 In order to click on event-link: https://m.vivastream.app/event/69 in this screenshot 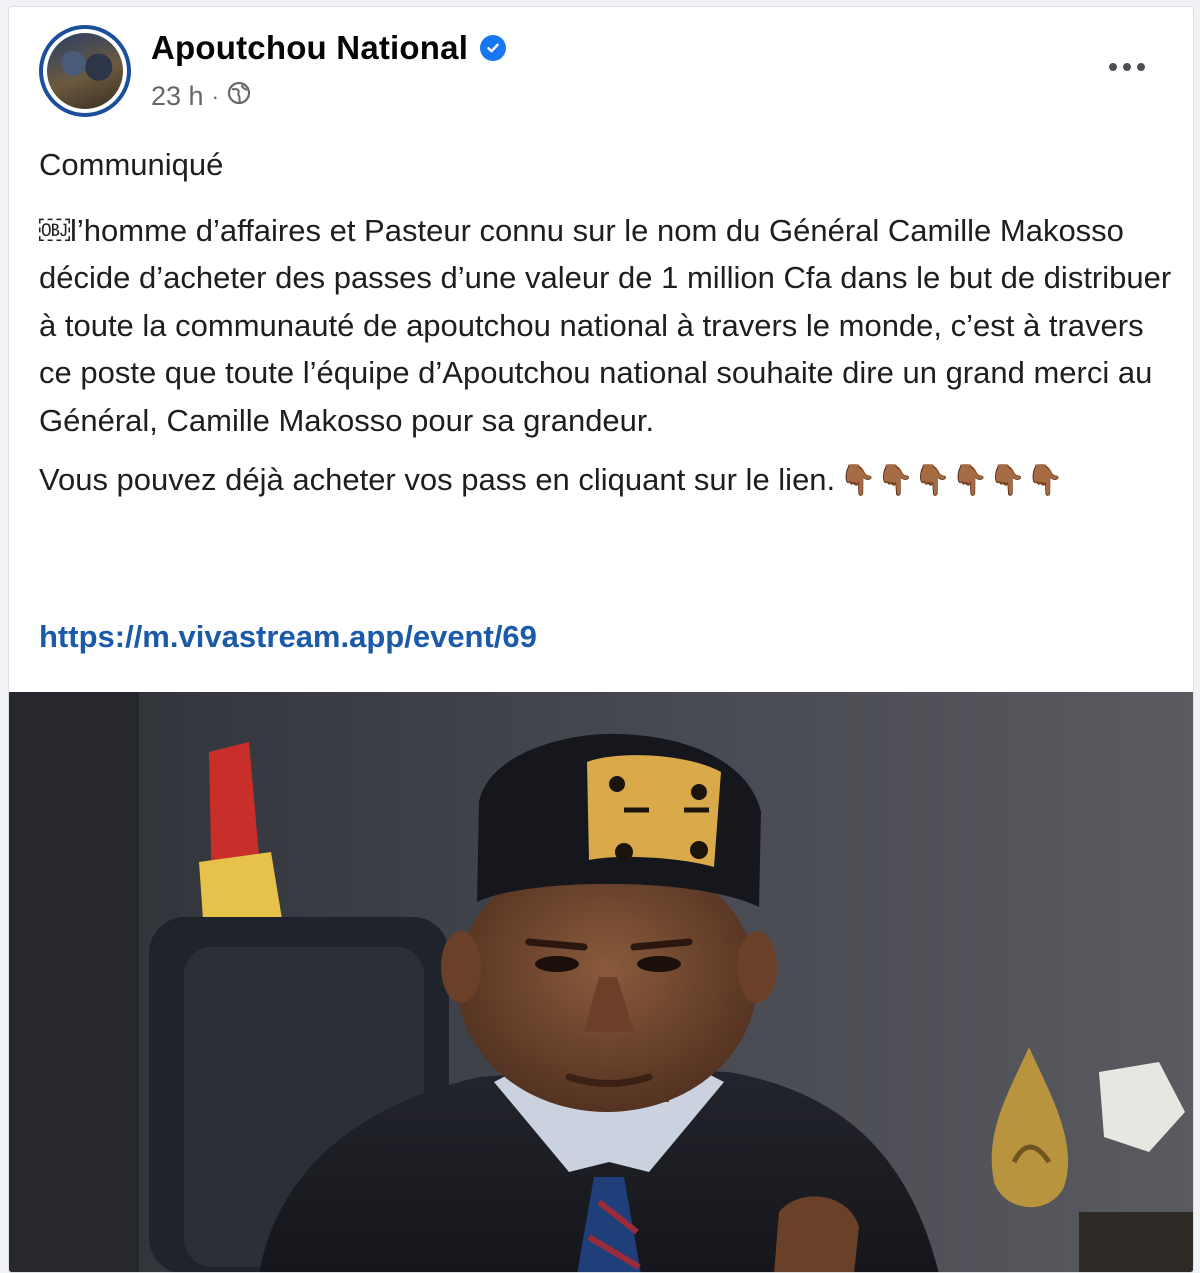, I will do `click(288, 637)`.